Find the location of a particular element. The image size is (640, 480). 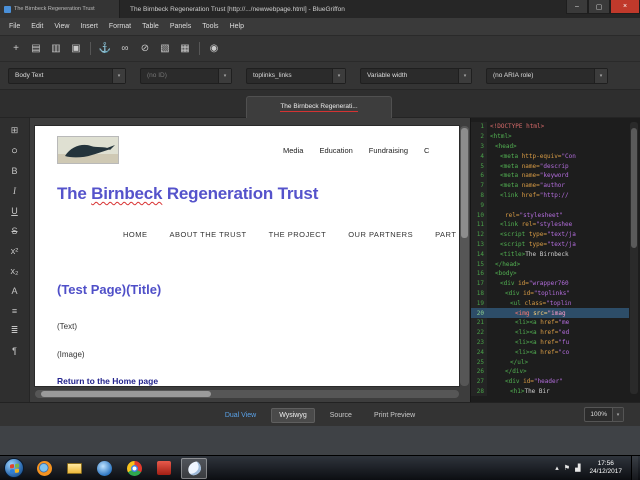

source-code-line: 15 </head> is located at coordinates (550, 264).